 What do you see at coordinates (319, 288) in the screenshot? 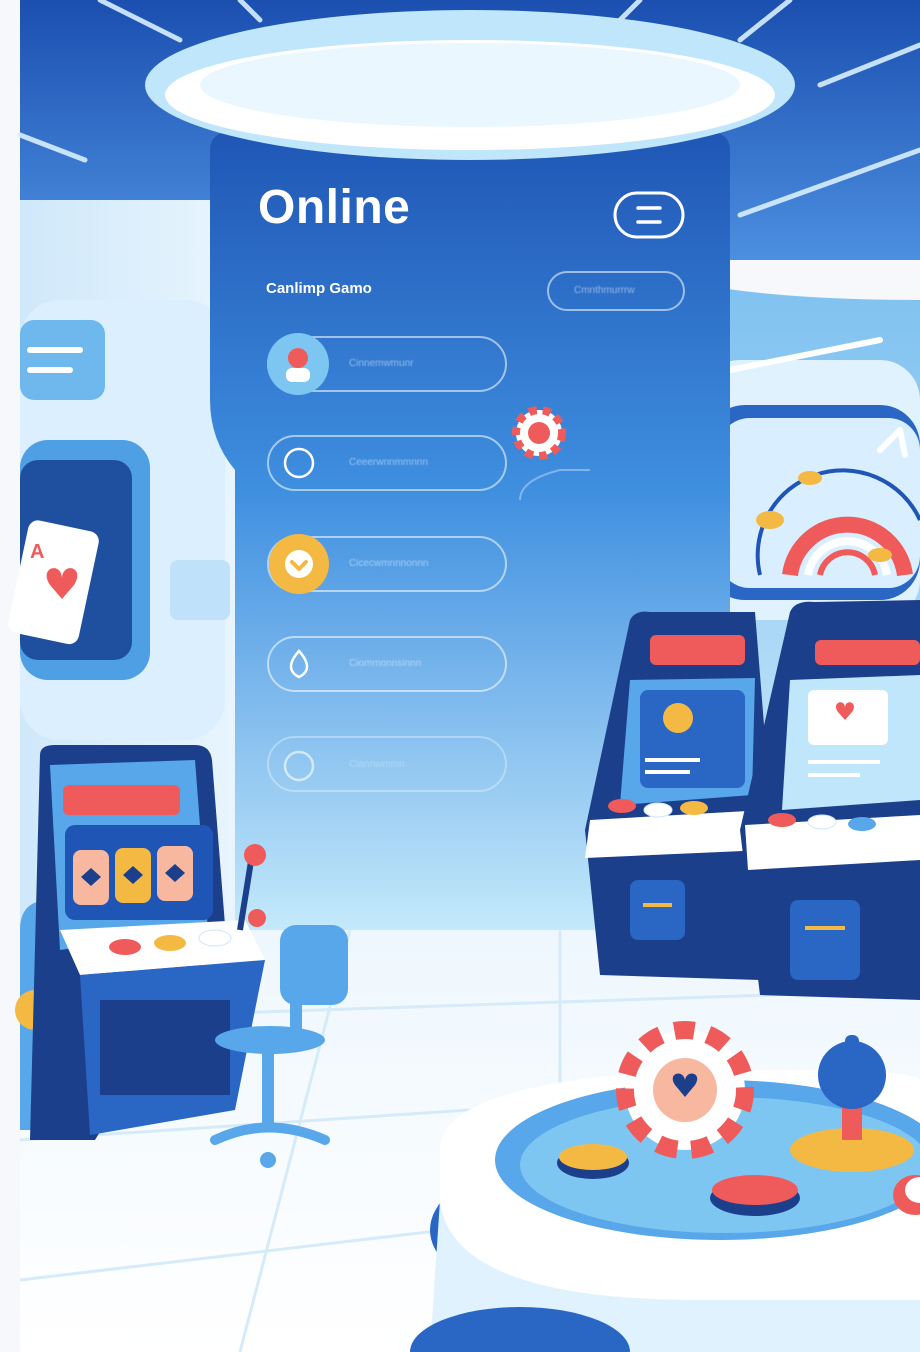
I see `subtitle: Canlimp Gamo` at bounding box center [319, 288].